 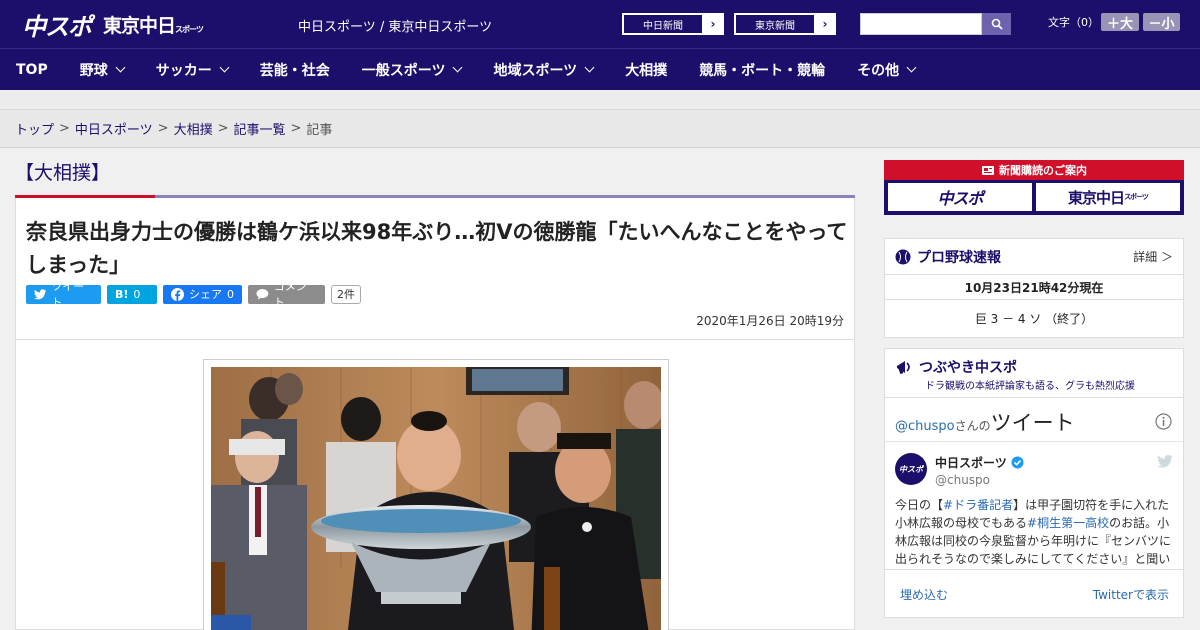 What do you see at coordinates (183, 70) in the screenshot?
I see `nav-item-label: サッカー` at bounding box center [183, 70].